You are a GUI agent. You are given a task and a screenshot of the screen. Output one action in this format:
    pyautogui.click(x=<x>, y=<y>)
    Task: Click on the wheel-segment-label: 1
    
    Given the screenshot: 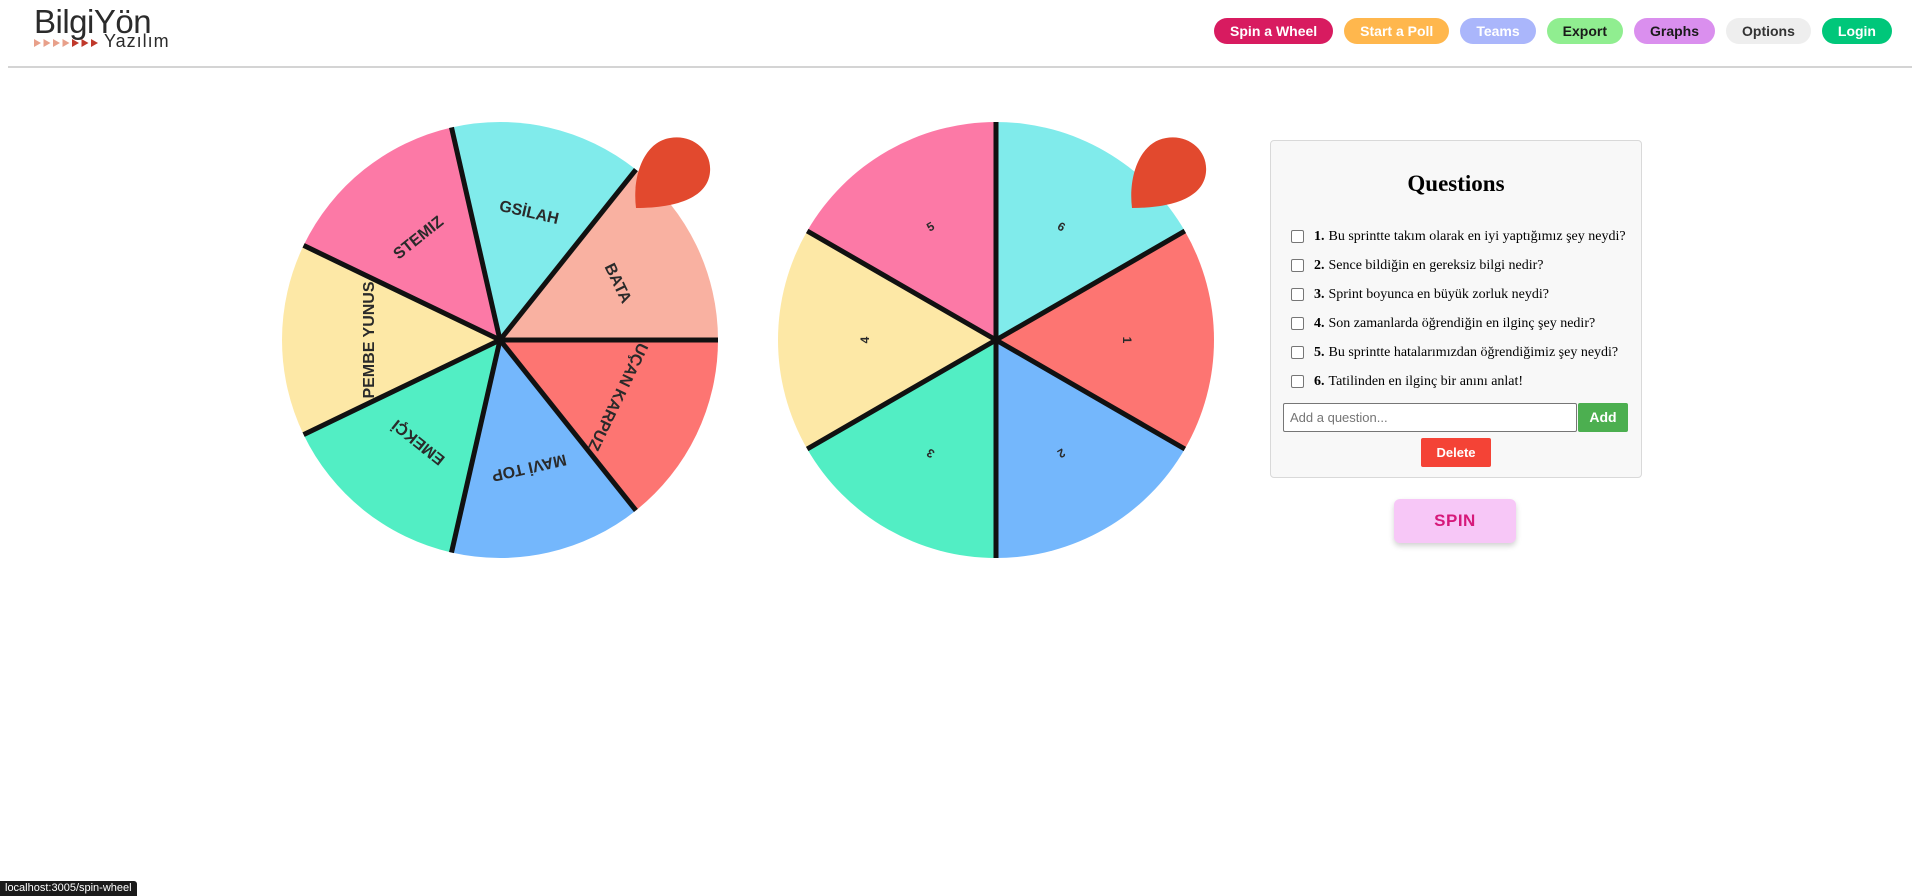 What is the action you would take?
    pyautogui.click(x=1127, y=340)
    